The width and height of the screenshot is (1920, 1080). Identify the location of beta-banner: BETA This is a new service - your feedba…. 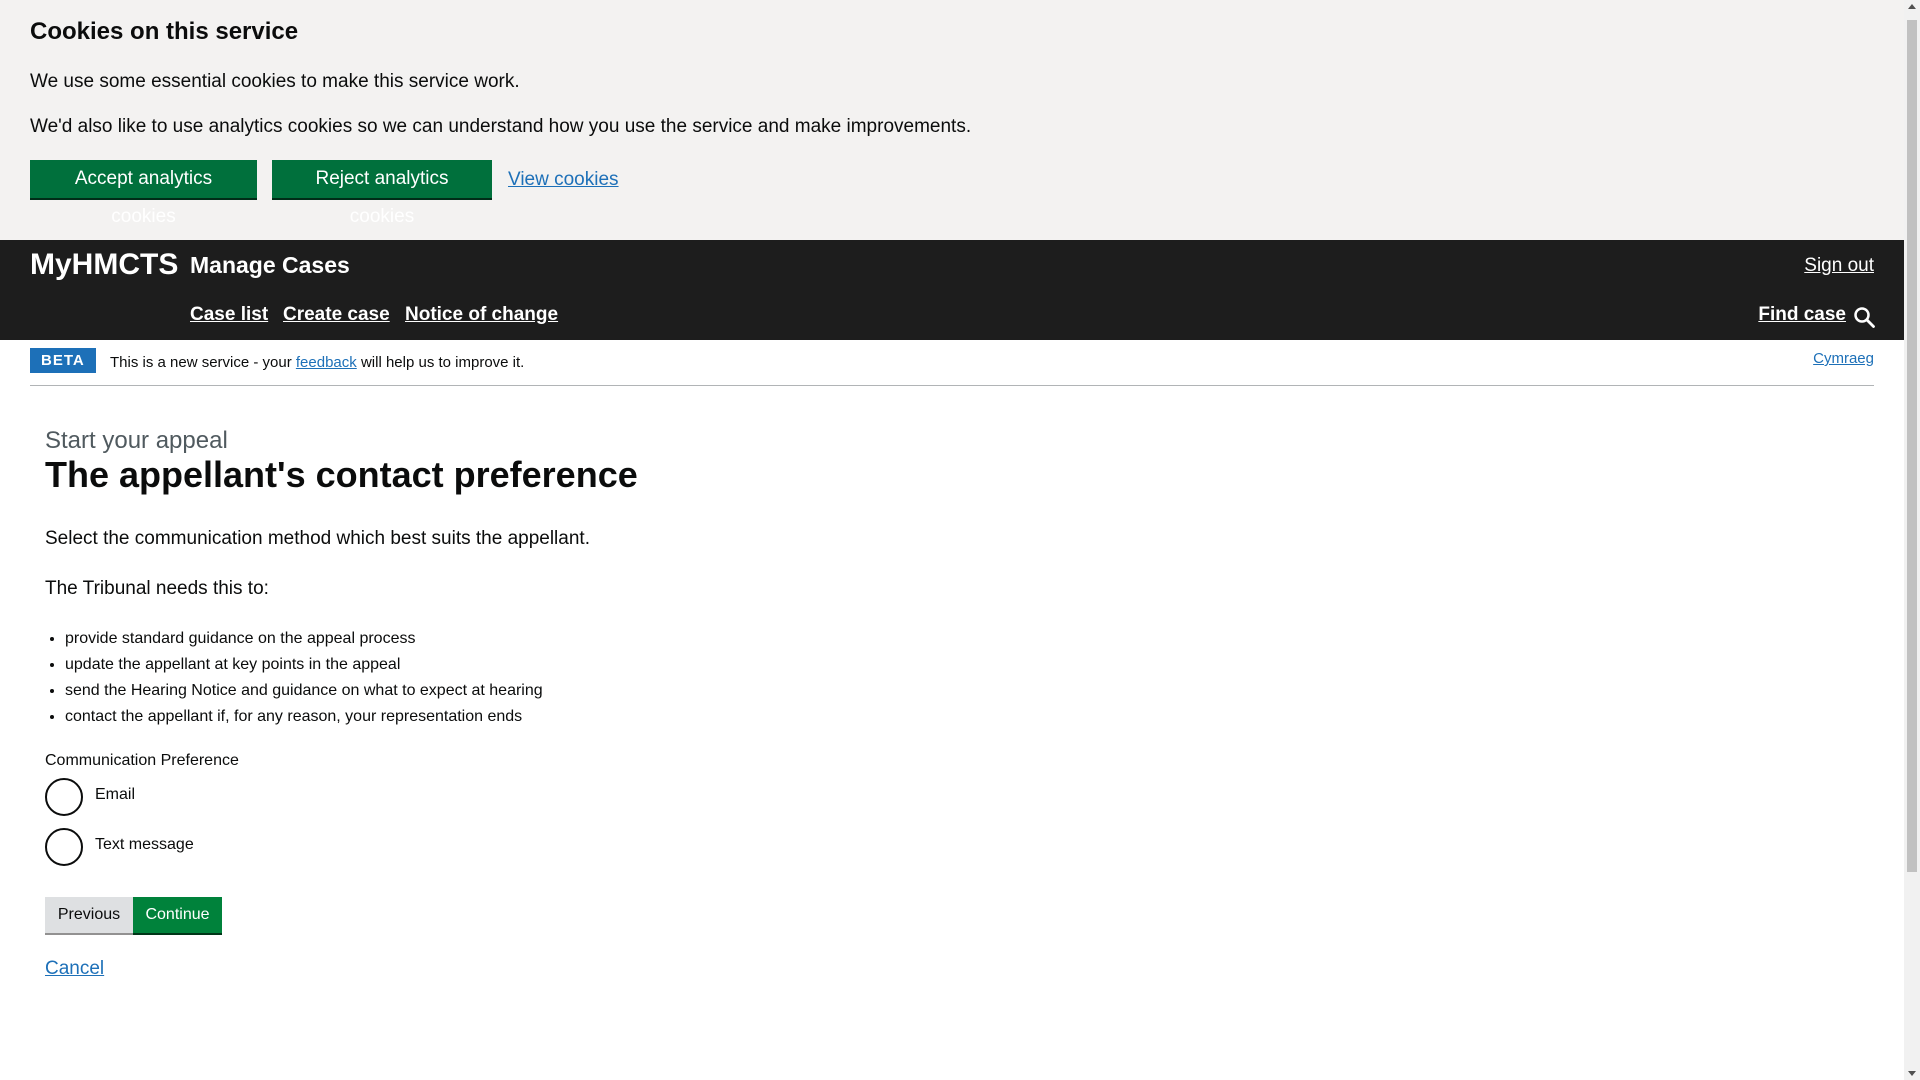
(952, 367).